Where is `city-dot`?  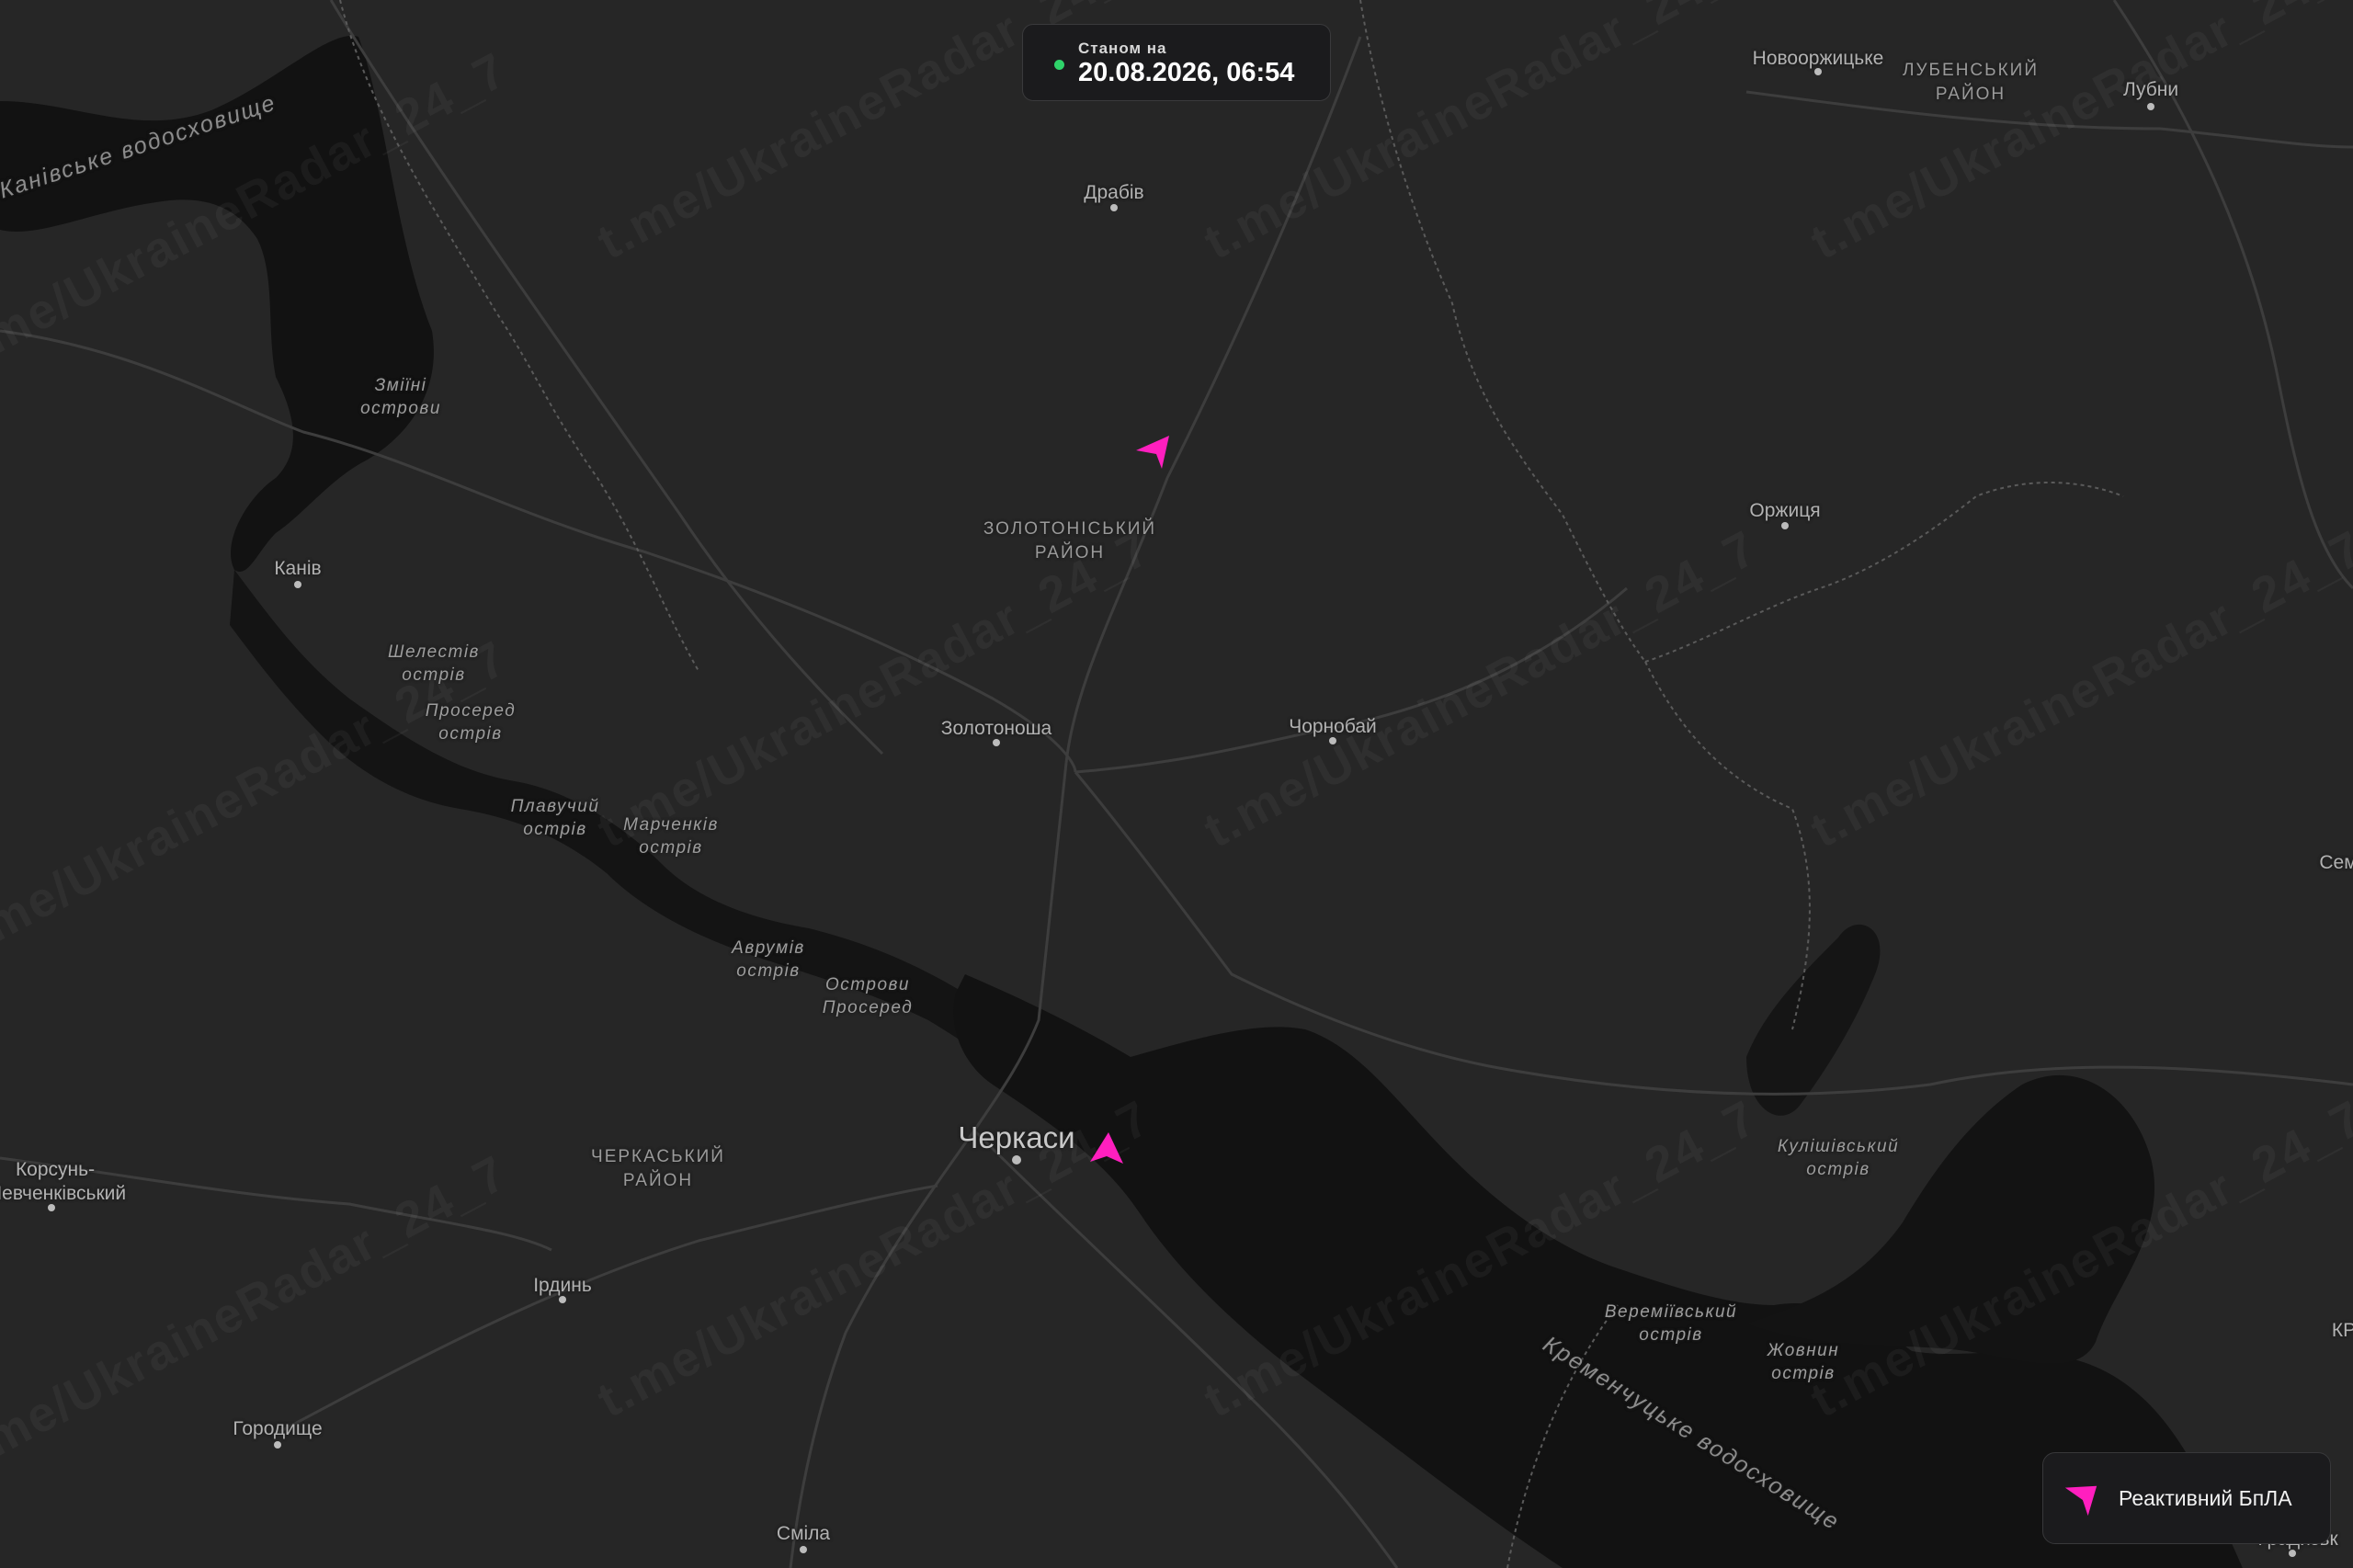
city-dot is located at coordinates (1016, 1160).